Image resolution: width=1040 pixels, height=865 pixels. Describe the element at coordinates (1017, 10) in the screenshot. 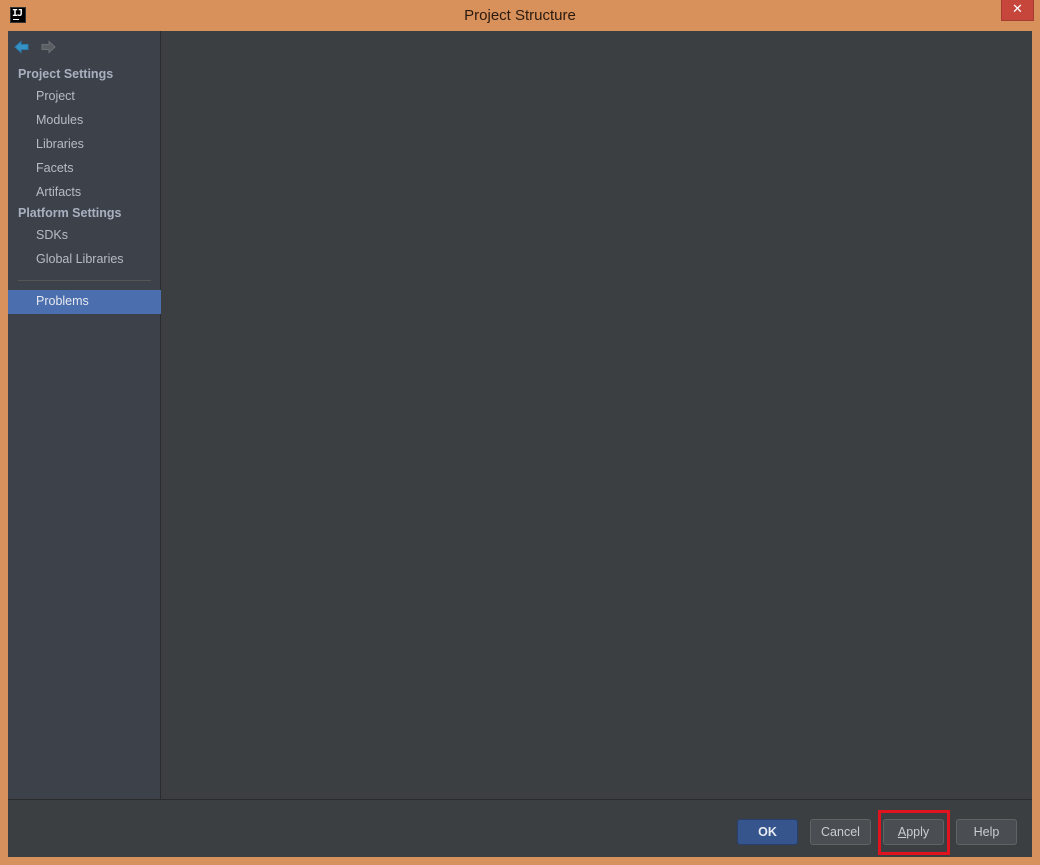

I see `close-button: ✕` at that location.